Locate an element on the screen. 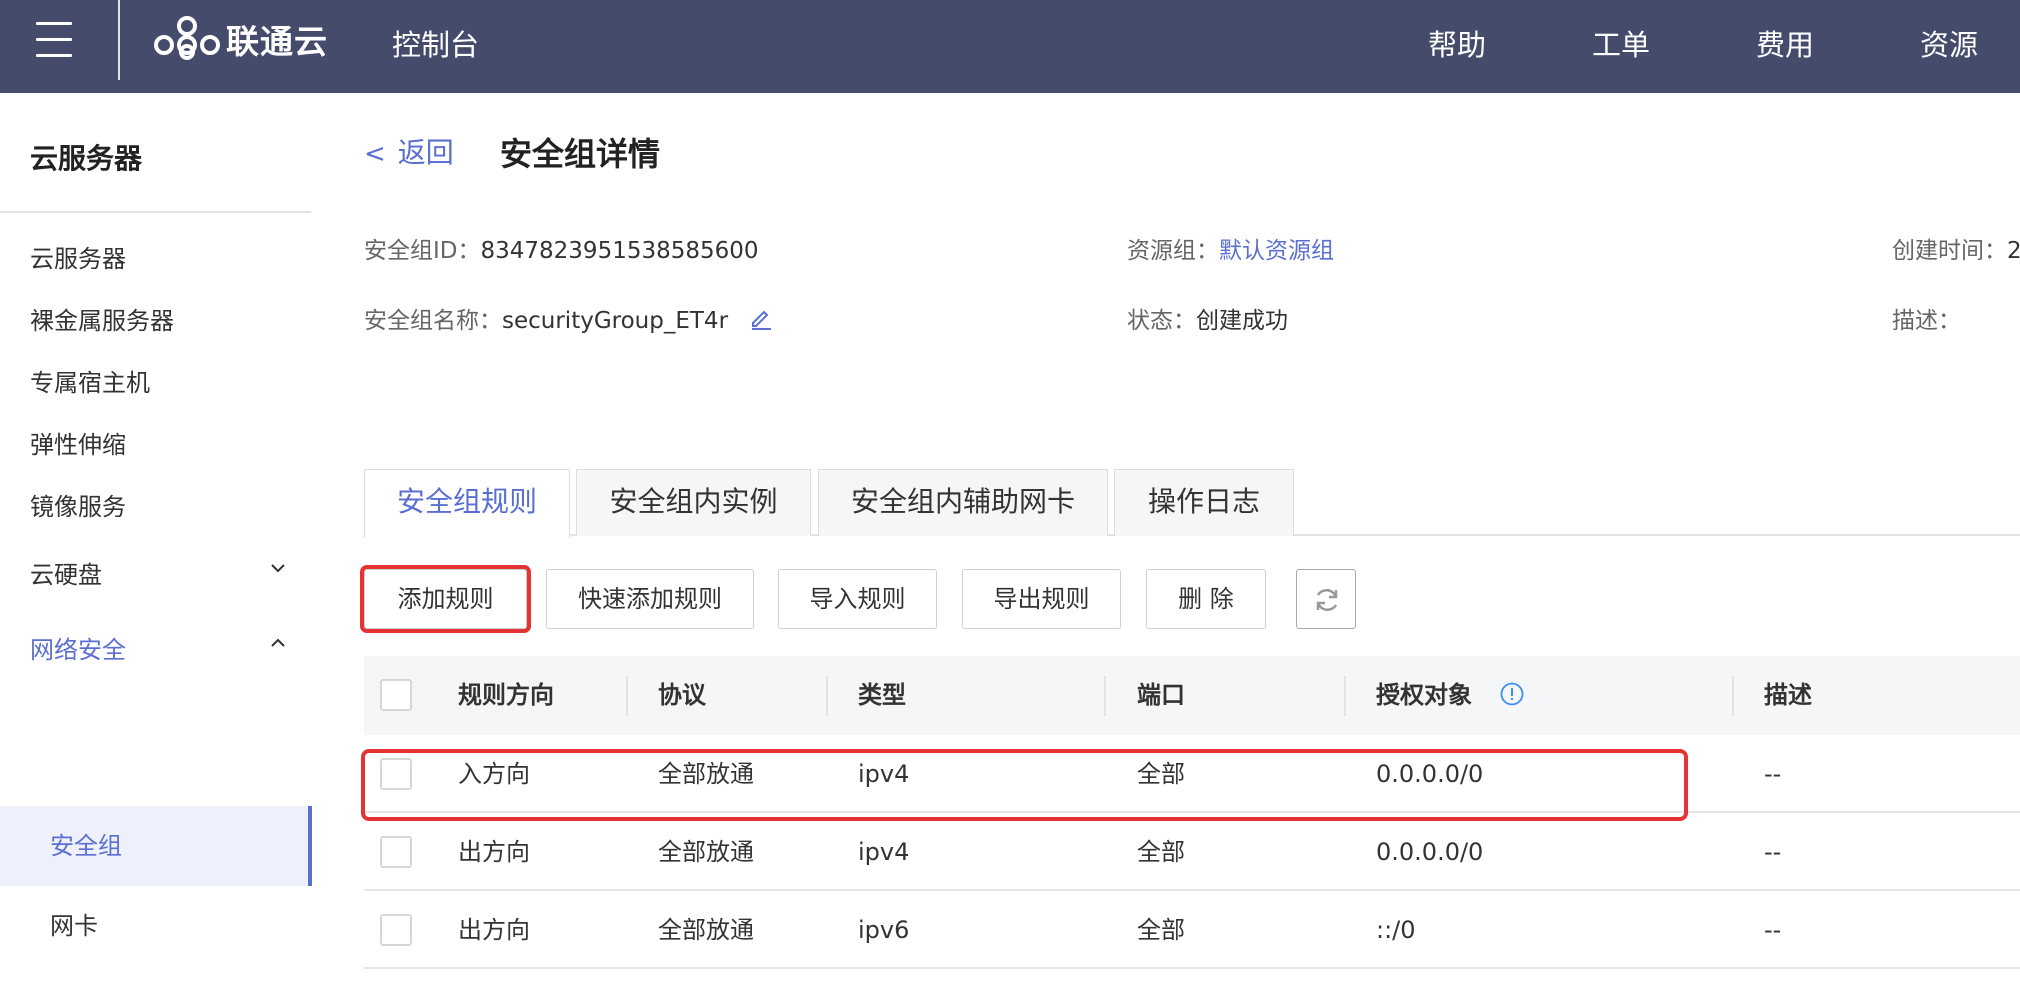 Image resolution: width=2020 pixels, height=984 pixels. tab-instances: 安全组内实例 is located at coordinates (693, 502).